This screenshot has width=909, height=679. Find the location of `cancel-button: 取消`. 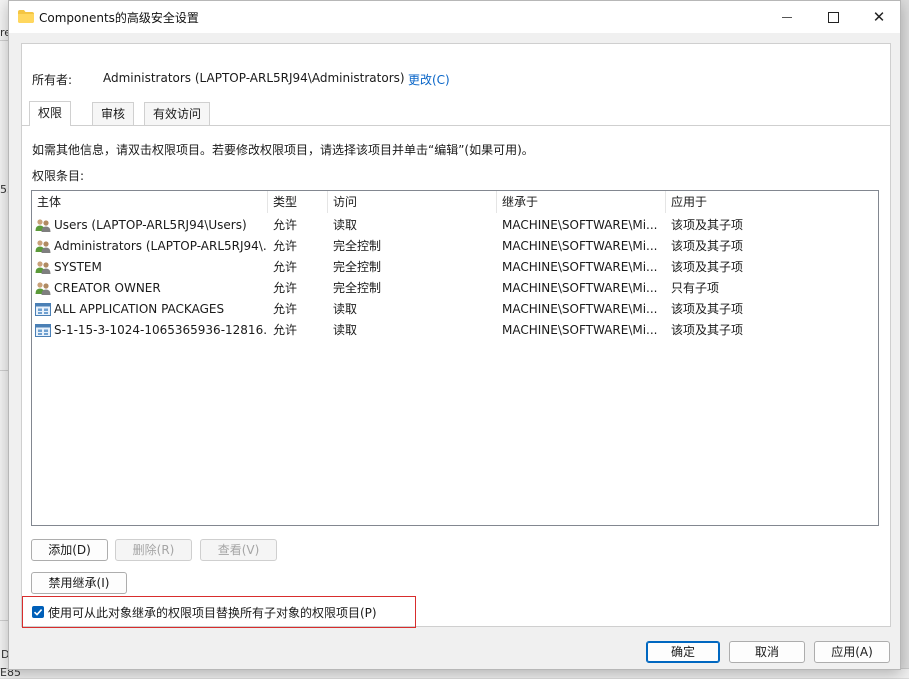

cancel-button: 取消 is located at coordinates (767, 652).